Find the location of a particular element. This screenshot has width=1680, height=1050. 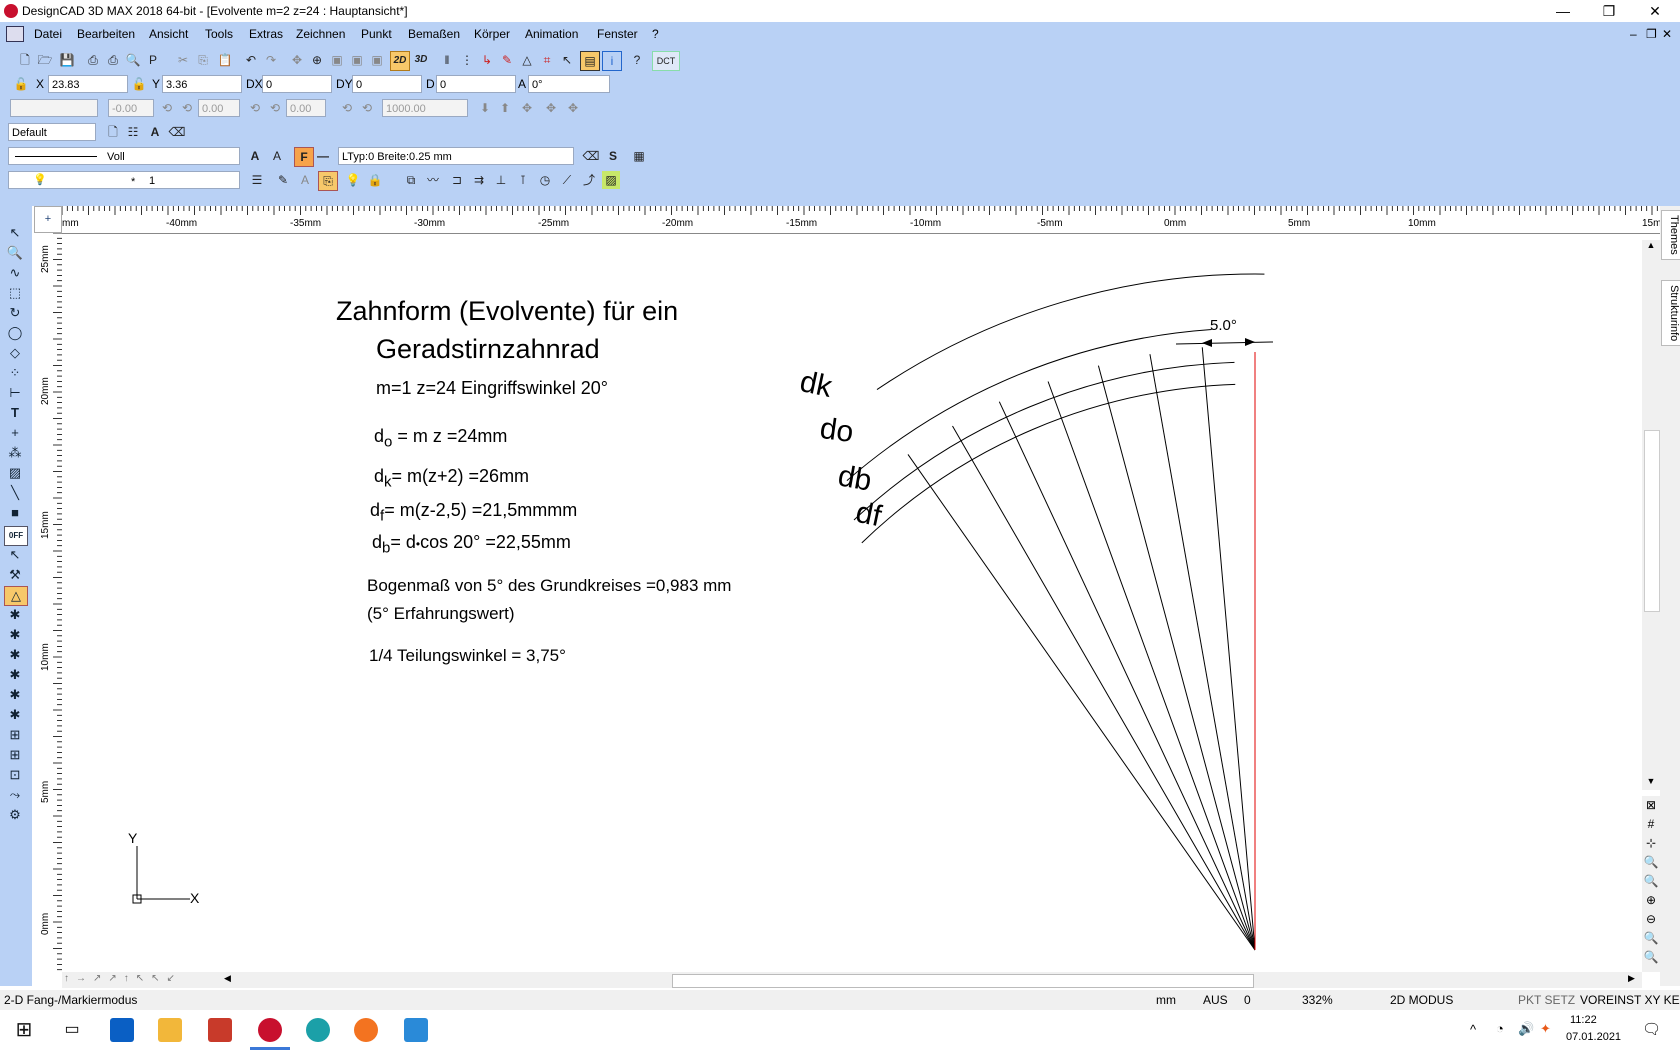

maximize-button: ❐ is located at coordinates (1609, 11).